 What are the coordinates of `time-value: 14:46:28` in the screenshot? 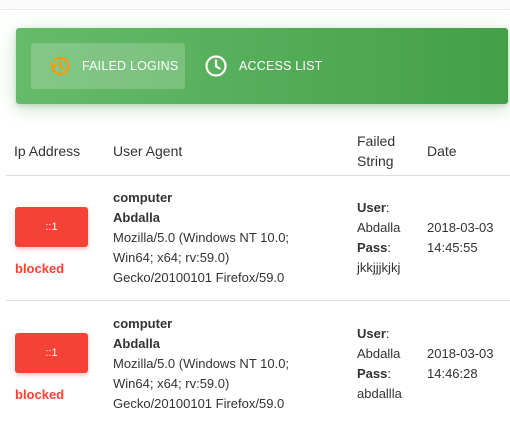 It's located at (452, 373).